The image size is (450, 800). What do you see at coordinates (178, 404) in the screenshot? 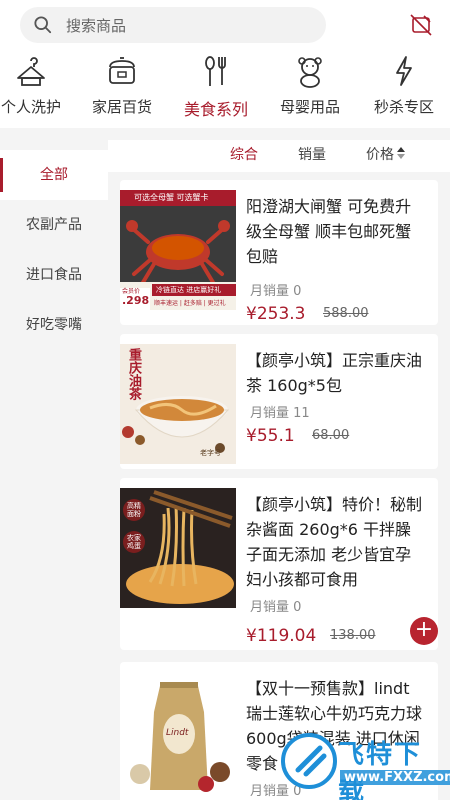
I see `product-image: 重庆油茶 老字号` at bounding box center [178, 404].